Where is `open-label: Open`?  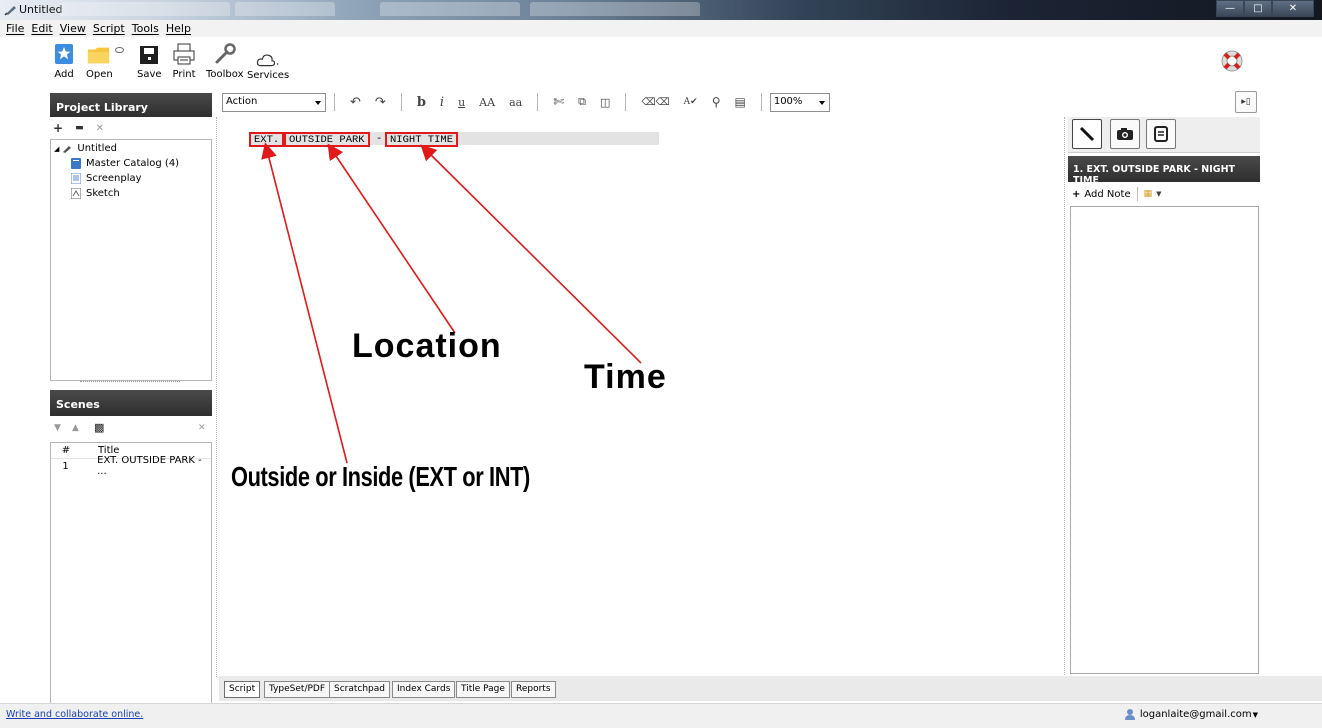
open-label: Open is located at coordinates (99, 74).